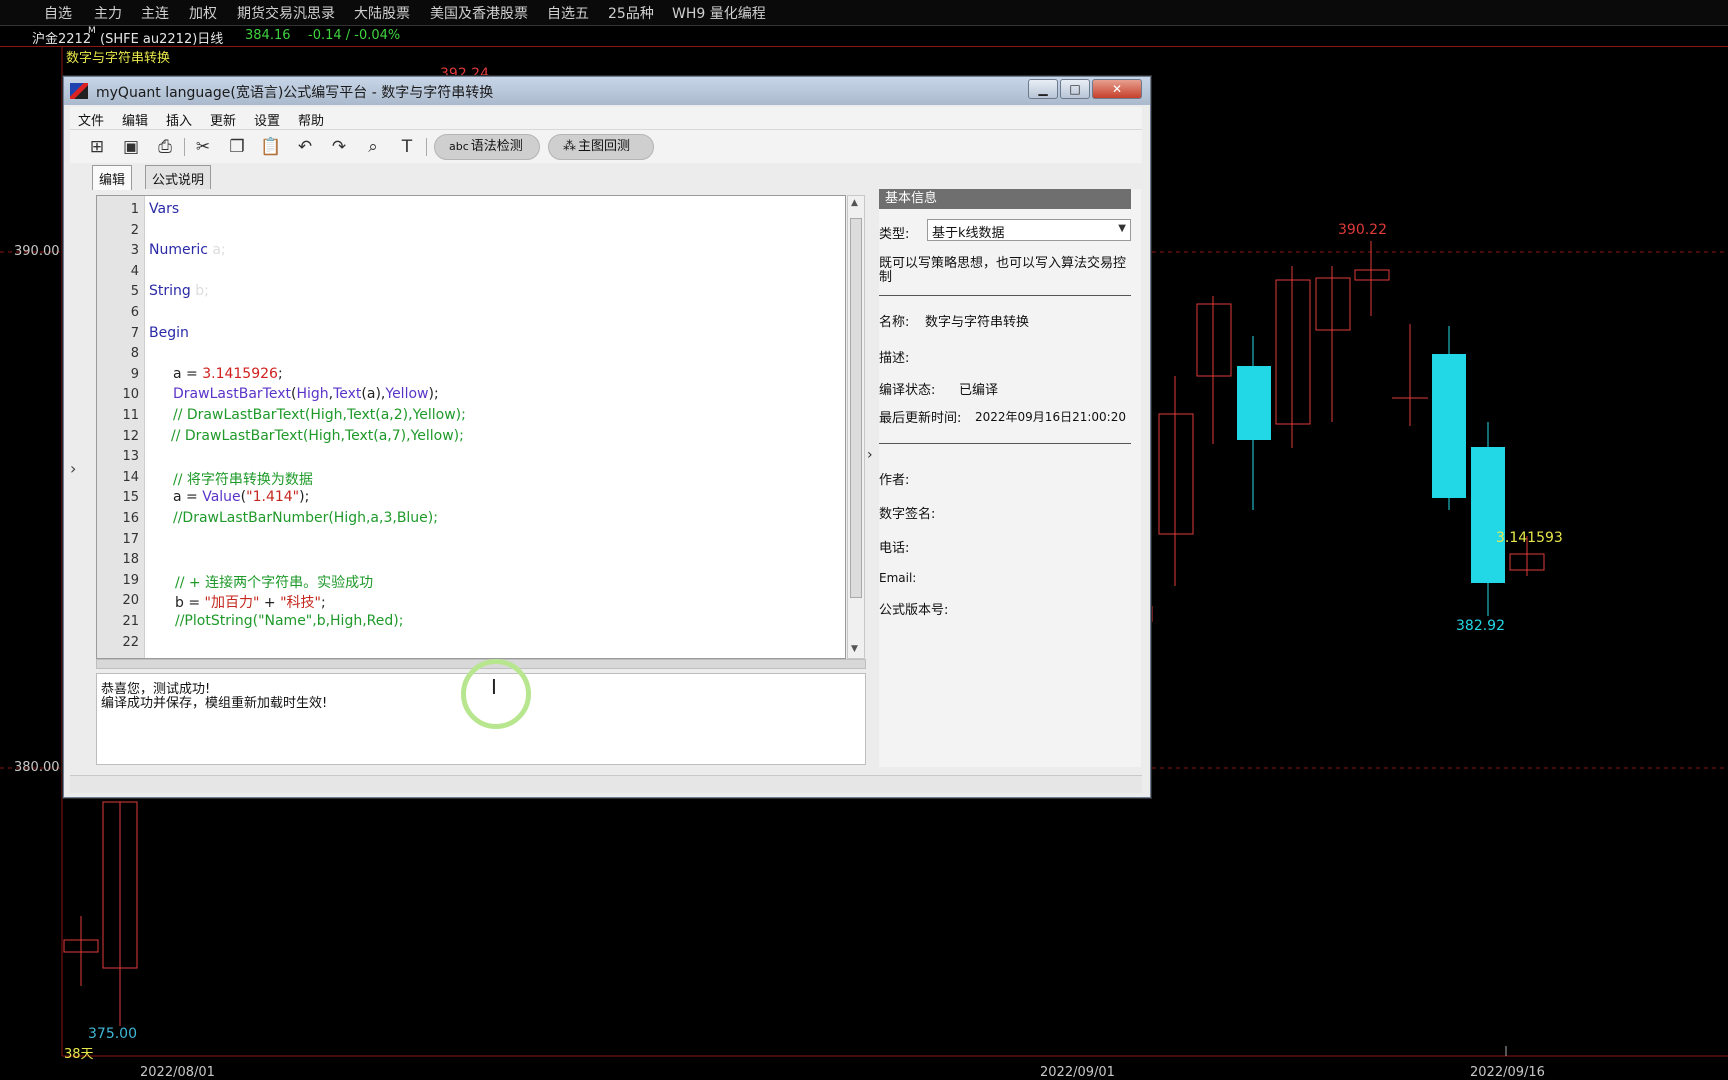 The width and height of the screenshot is (1728, 1080). I want to click on code-line: Vars, so click(164, 209).